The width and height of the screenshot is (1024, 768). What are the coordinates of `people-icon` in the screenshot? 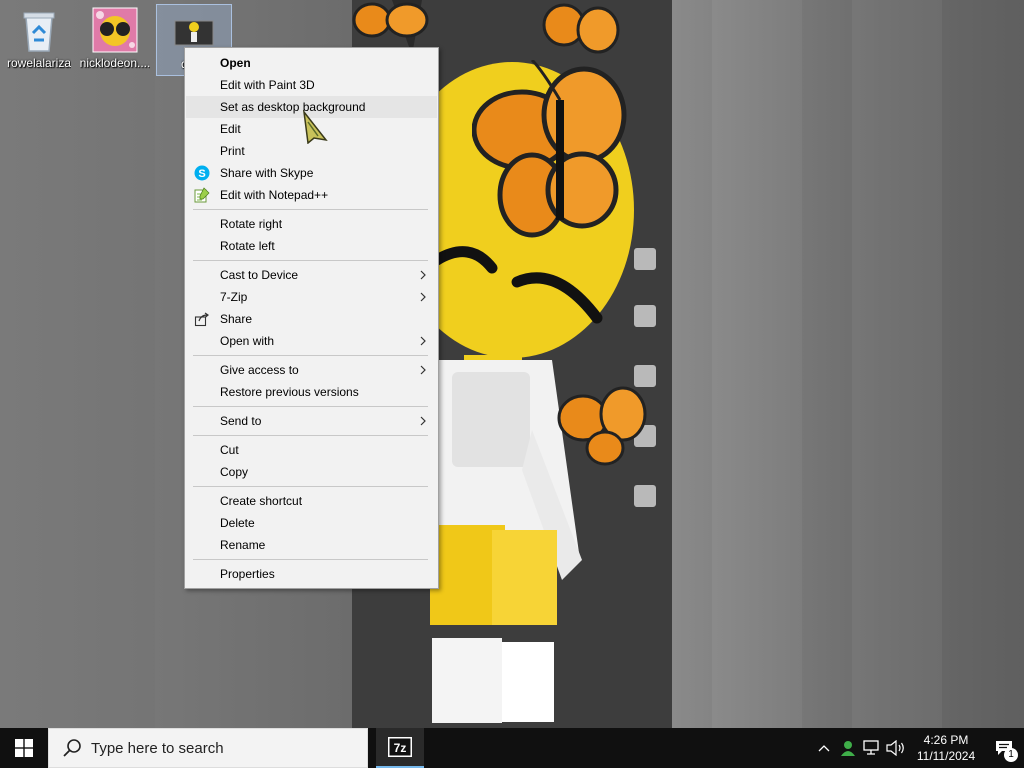 It's located at (848, 748).